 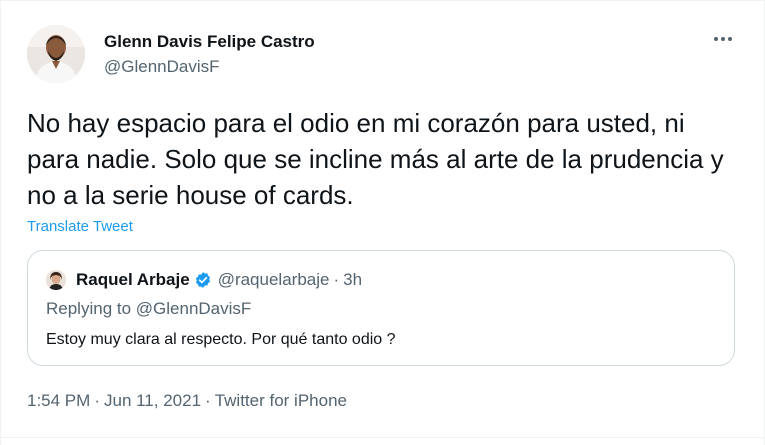 I want to click on replying-prefix: Replying to, so click(x=91, y=308).